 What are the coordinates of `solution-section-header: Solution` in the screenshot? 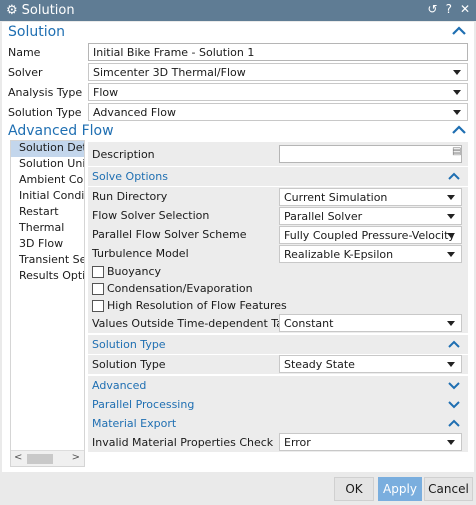 It's located at (238, 32).